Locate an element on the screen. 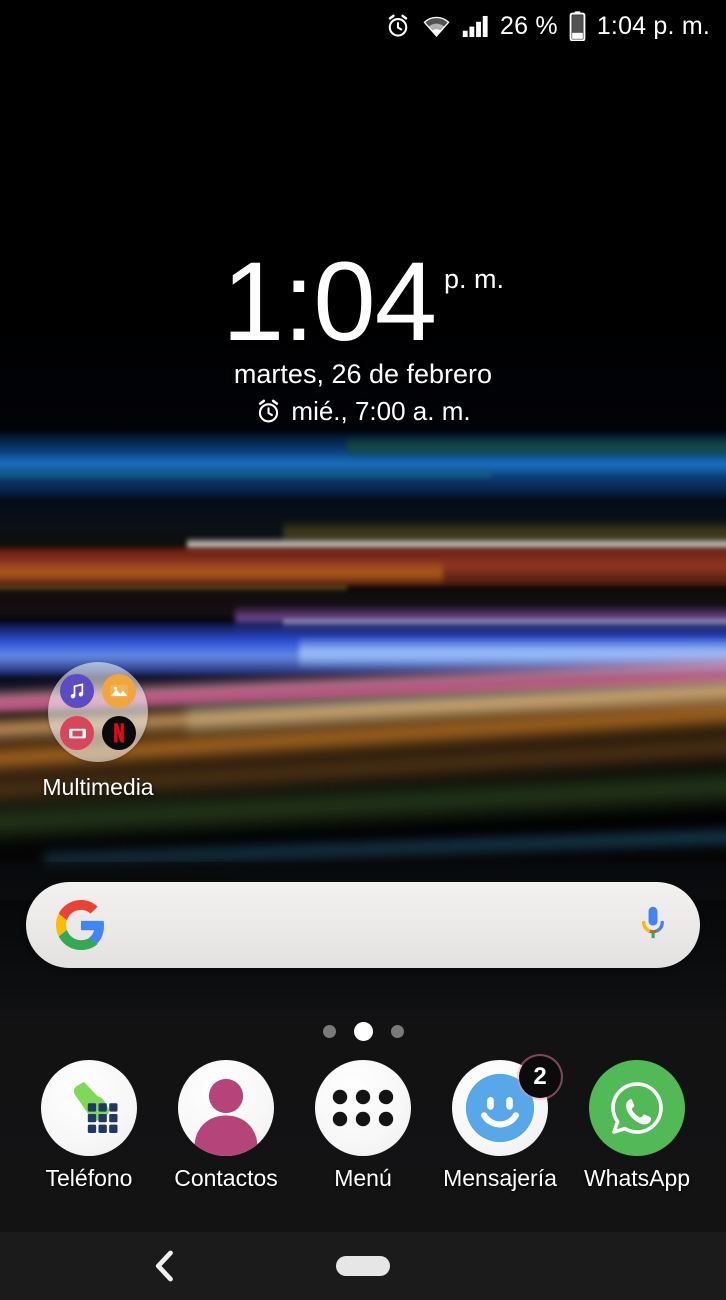  home-pill-icon is located at coordinates (363, 1266).